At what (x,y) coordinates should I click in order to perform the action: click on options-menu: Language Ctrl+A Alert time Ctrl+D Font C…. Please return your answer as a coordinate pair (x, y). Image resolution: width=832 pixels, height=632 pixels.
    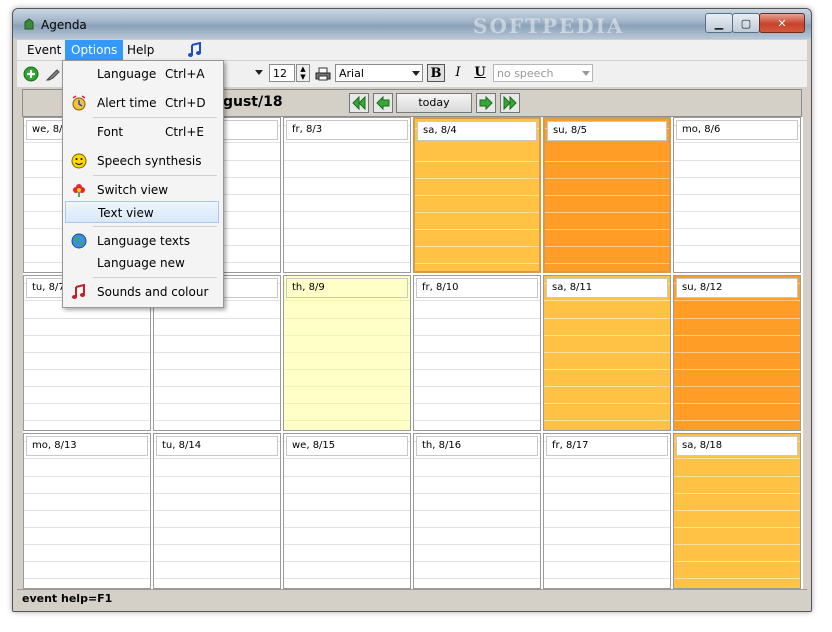
    Looking at the image, I should click on (143, 184).